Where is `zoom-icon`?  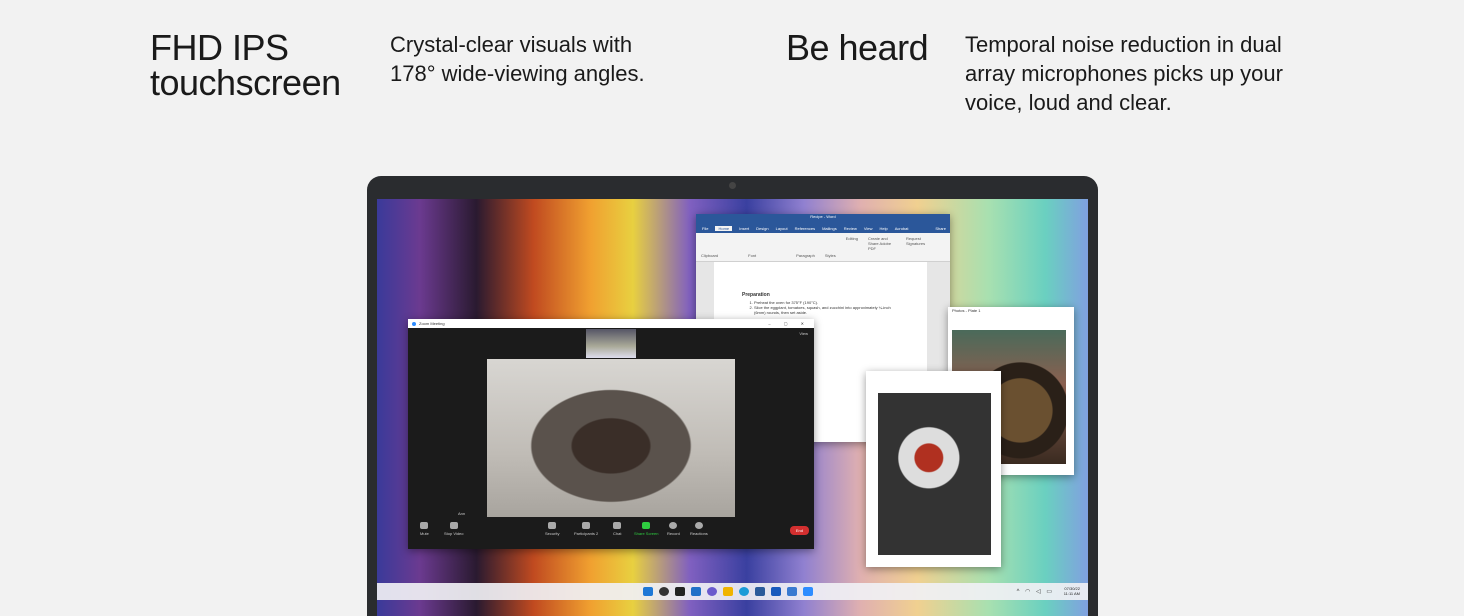 zoom-icon is located at coordinates (808, 591).